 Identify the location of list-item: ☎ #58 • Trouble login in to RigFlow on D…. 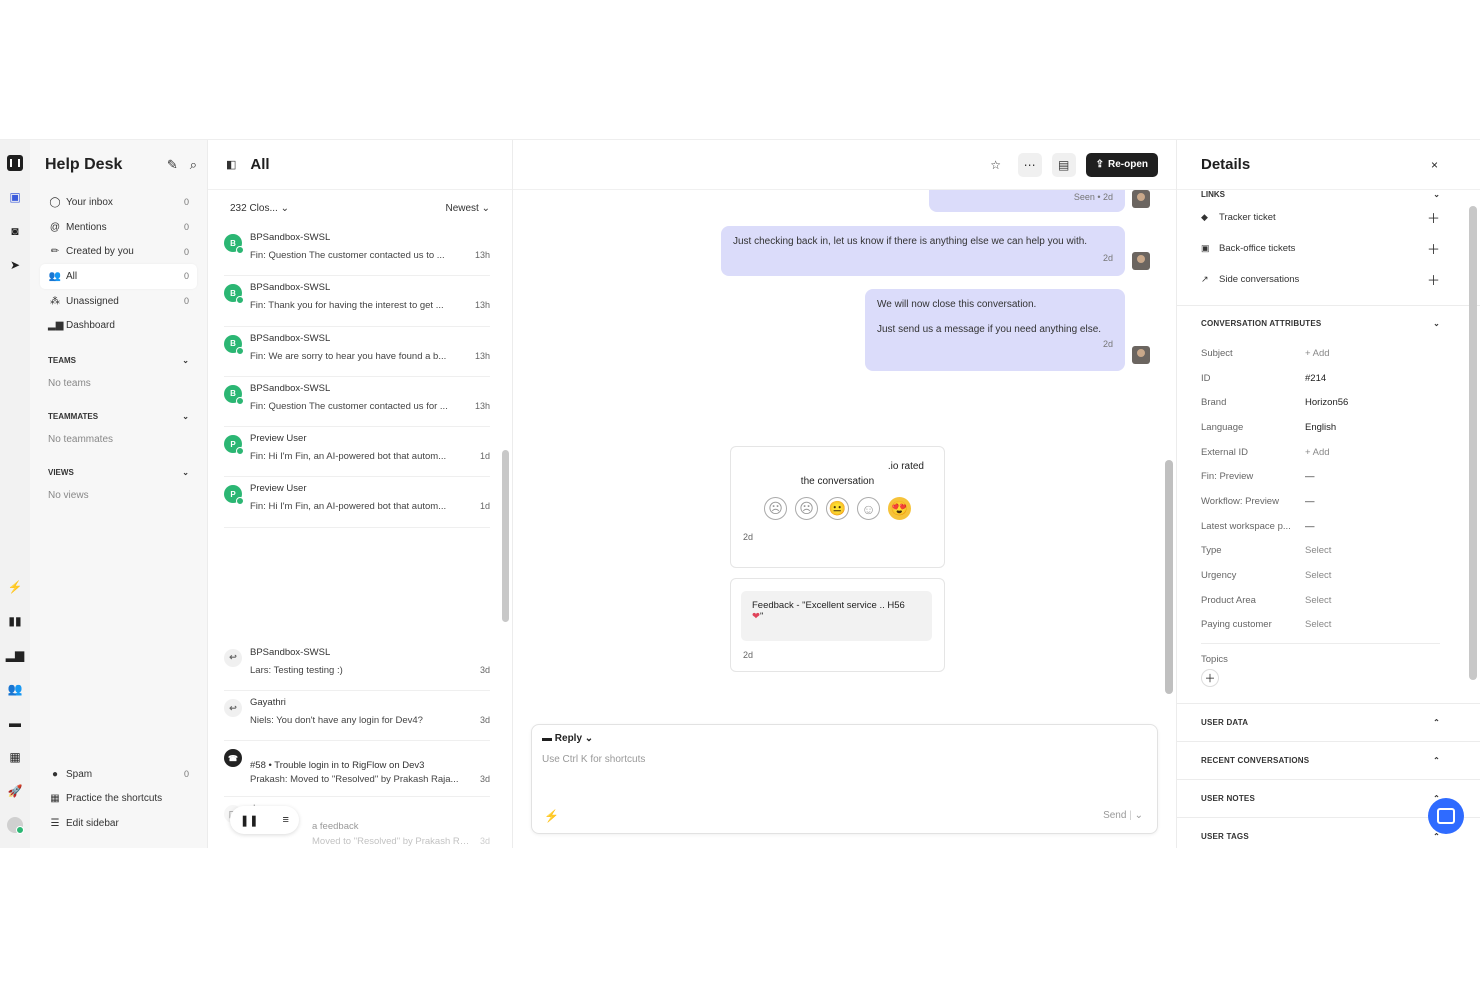
(357, 769).